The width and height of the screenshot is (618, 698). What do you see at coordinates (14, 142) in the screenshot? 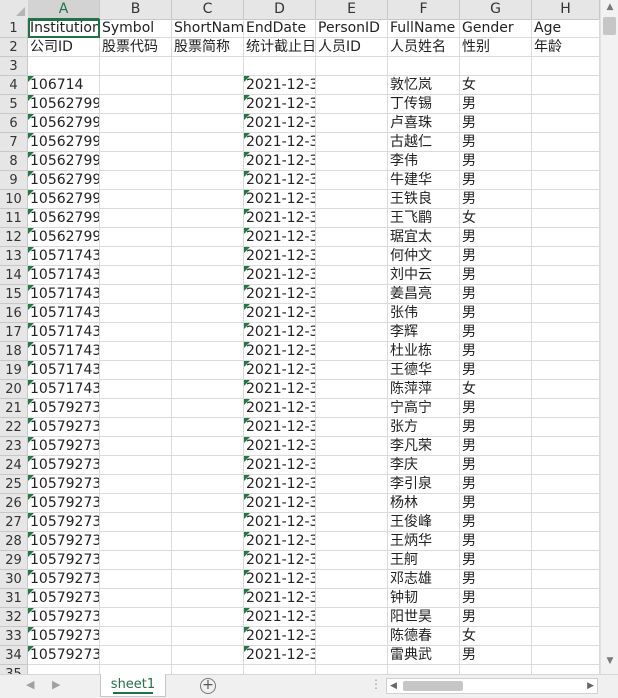
I see `row-header: 7` at bounding box center [14, 142].